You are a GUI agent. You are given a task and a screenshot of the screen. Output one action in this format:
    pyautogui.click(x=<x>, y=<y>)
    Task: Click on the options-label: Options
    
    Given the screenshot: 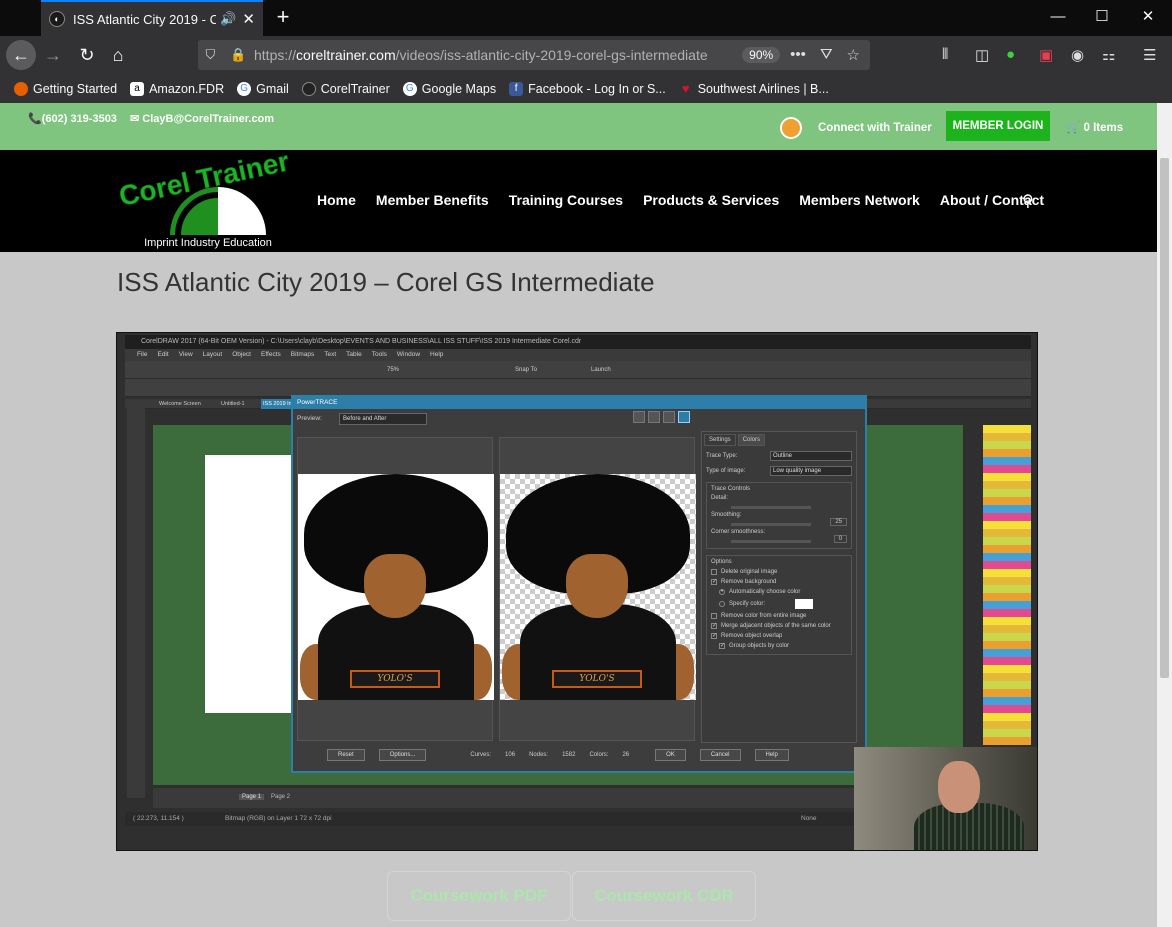 What is the action you would take?
    pyautogui.click(x=721, y=562)
    